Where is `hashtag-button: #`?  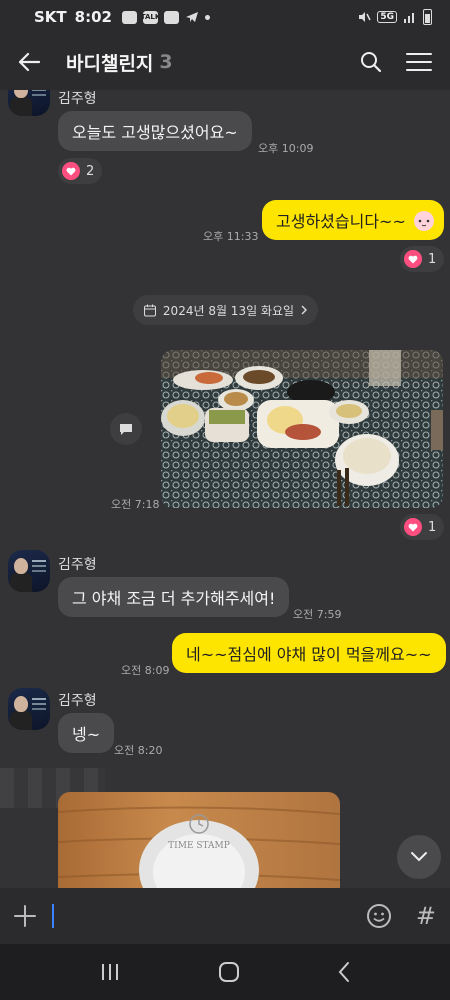 hashtag-button: # is located at coordinates (426, 916).